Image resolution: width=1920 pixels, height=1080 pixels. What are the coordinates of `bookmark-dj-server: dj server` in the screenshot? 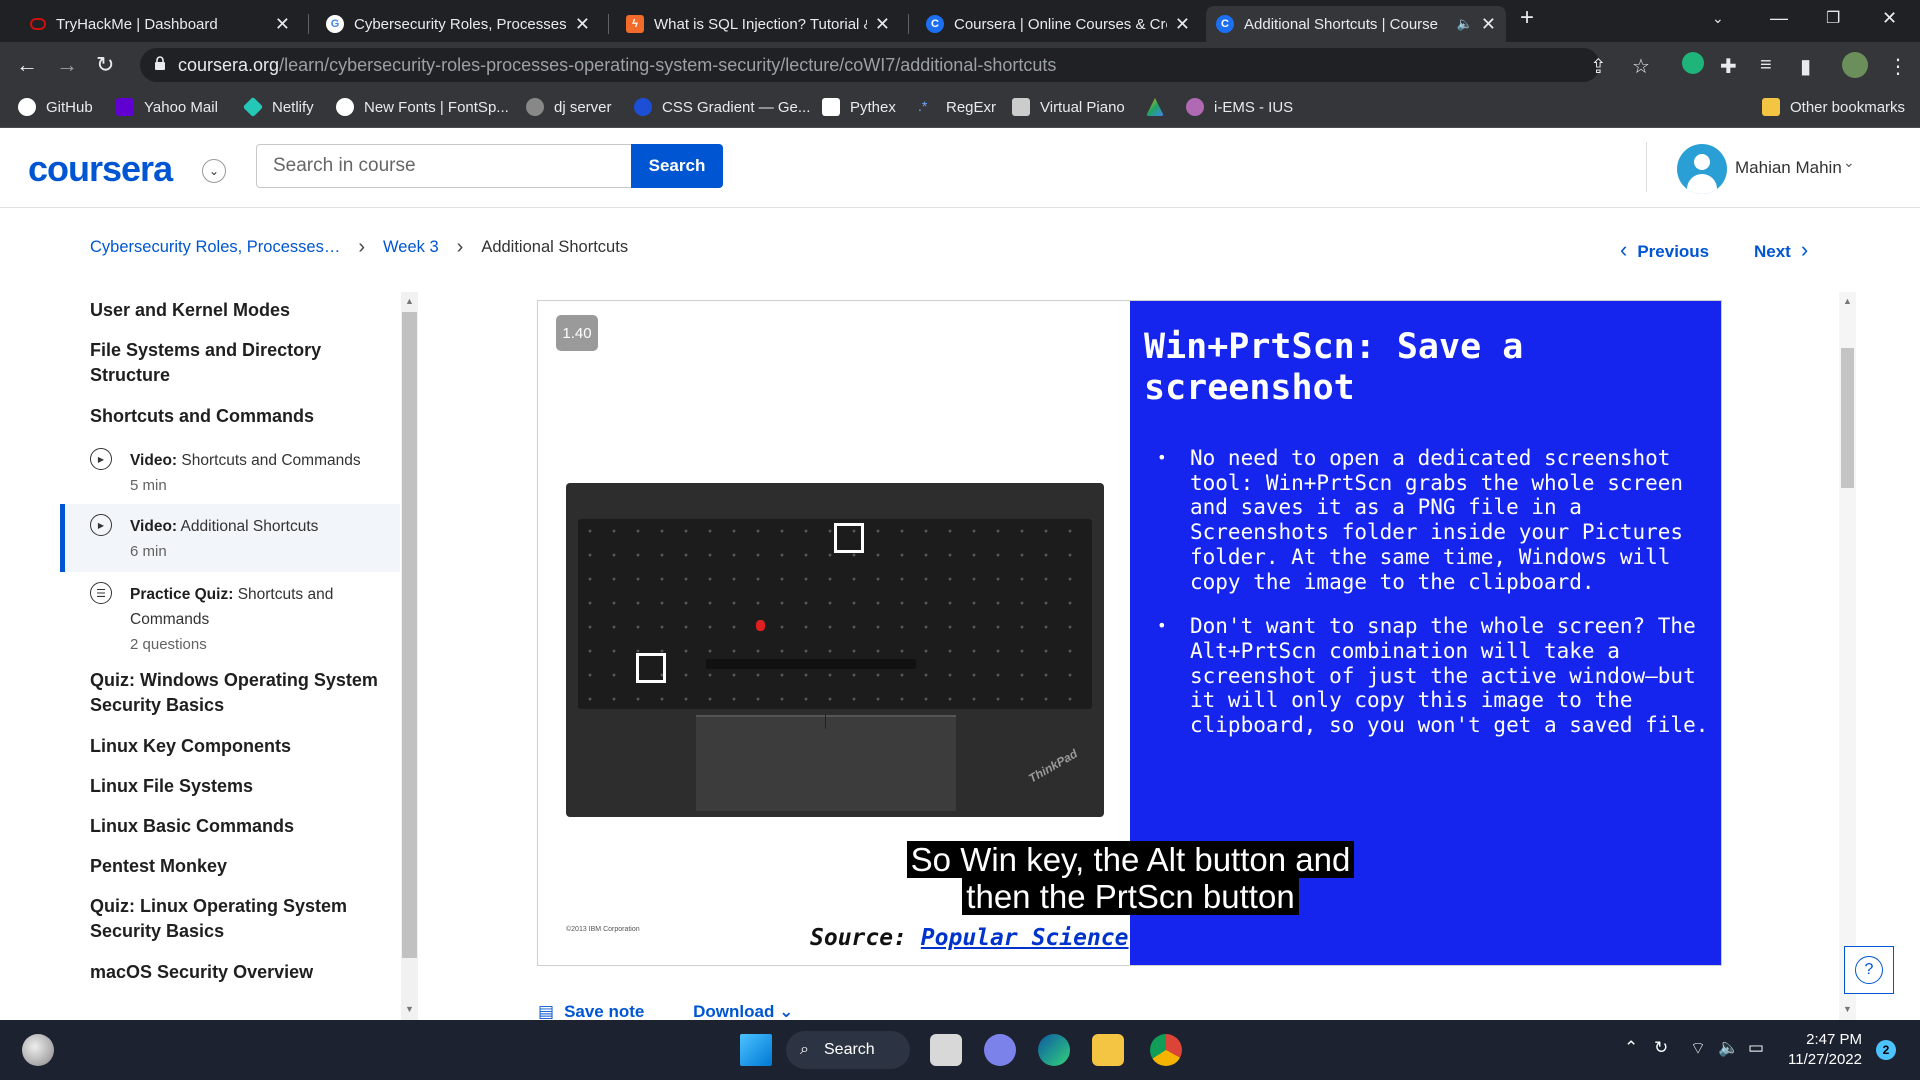 It's located at (569, 107).